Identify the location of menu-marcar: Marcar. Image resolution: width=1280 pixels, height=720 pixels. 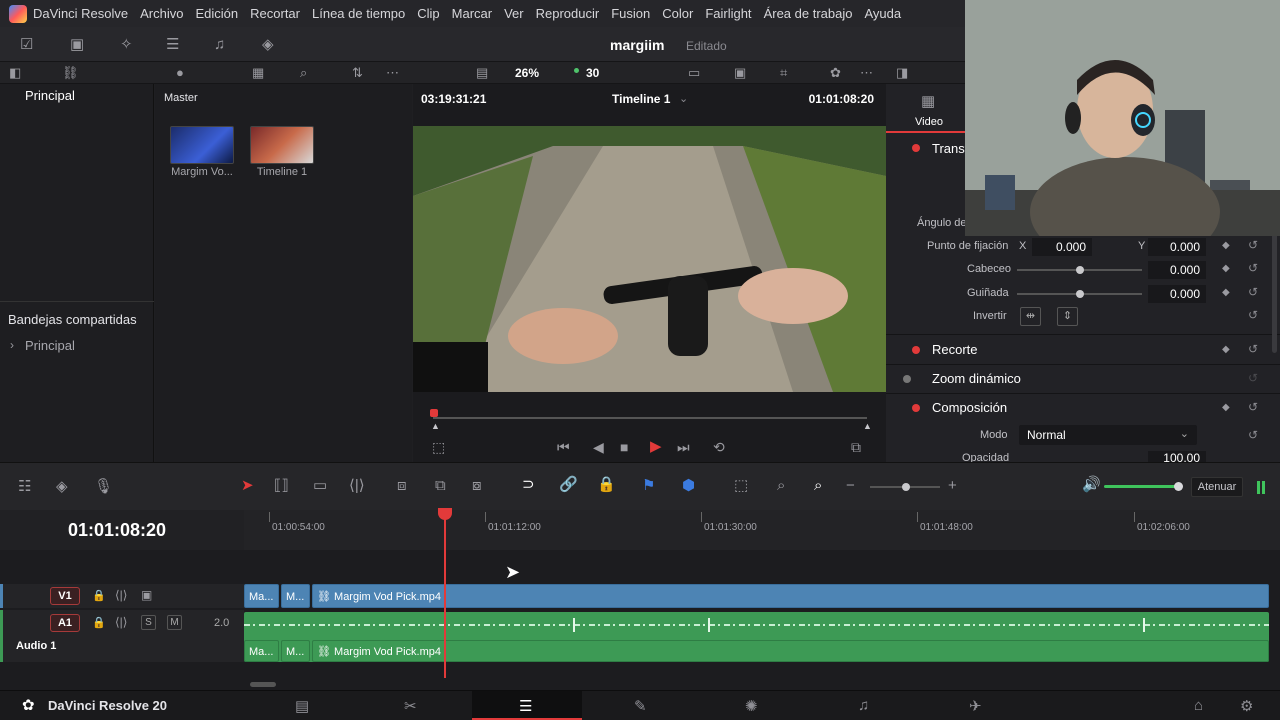
(472, 13).